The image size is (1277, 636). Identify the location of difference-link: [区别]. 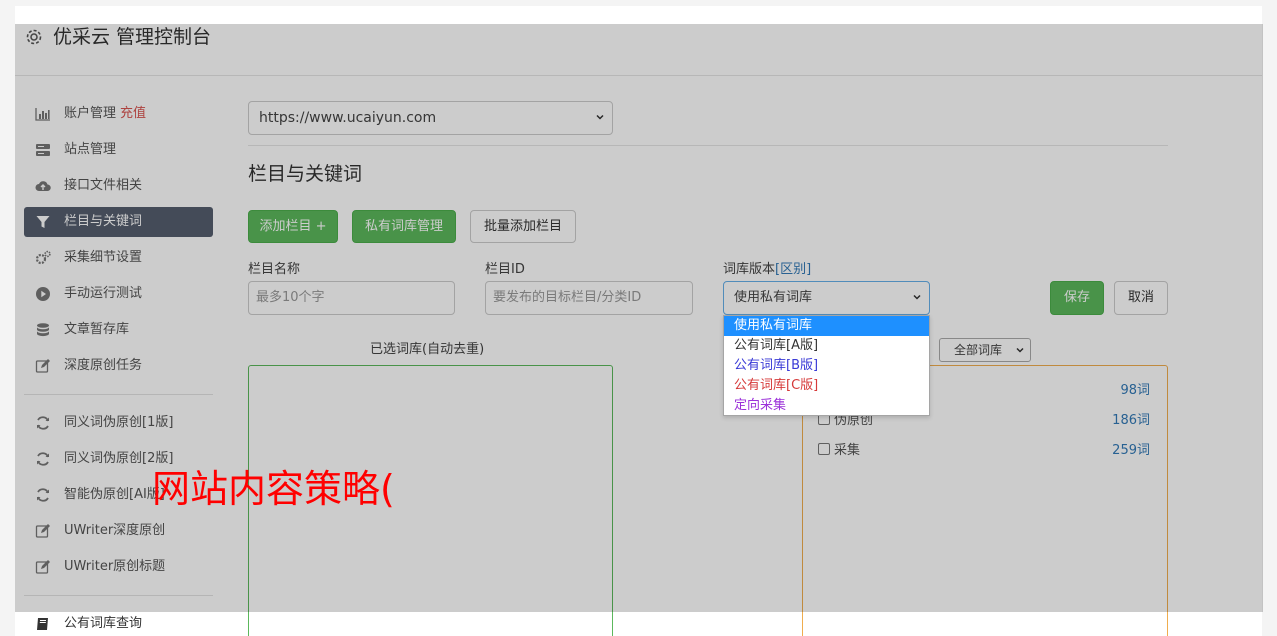
(793, 269).